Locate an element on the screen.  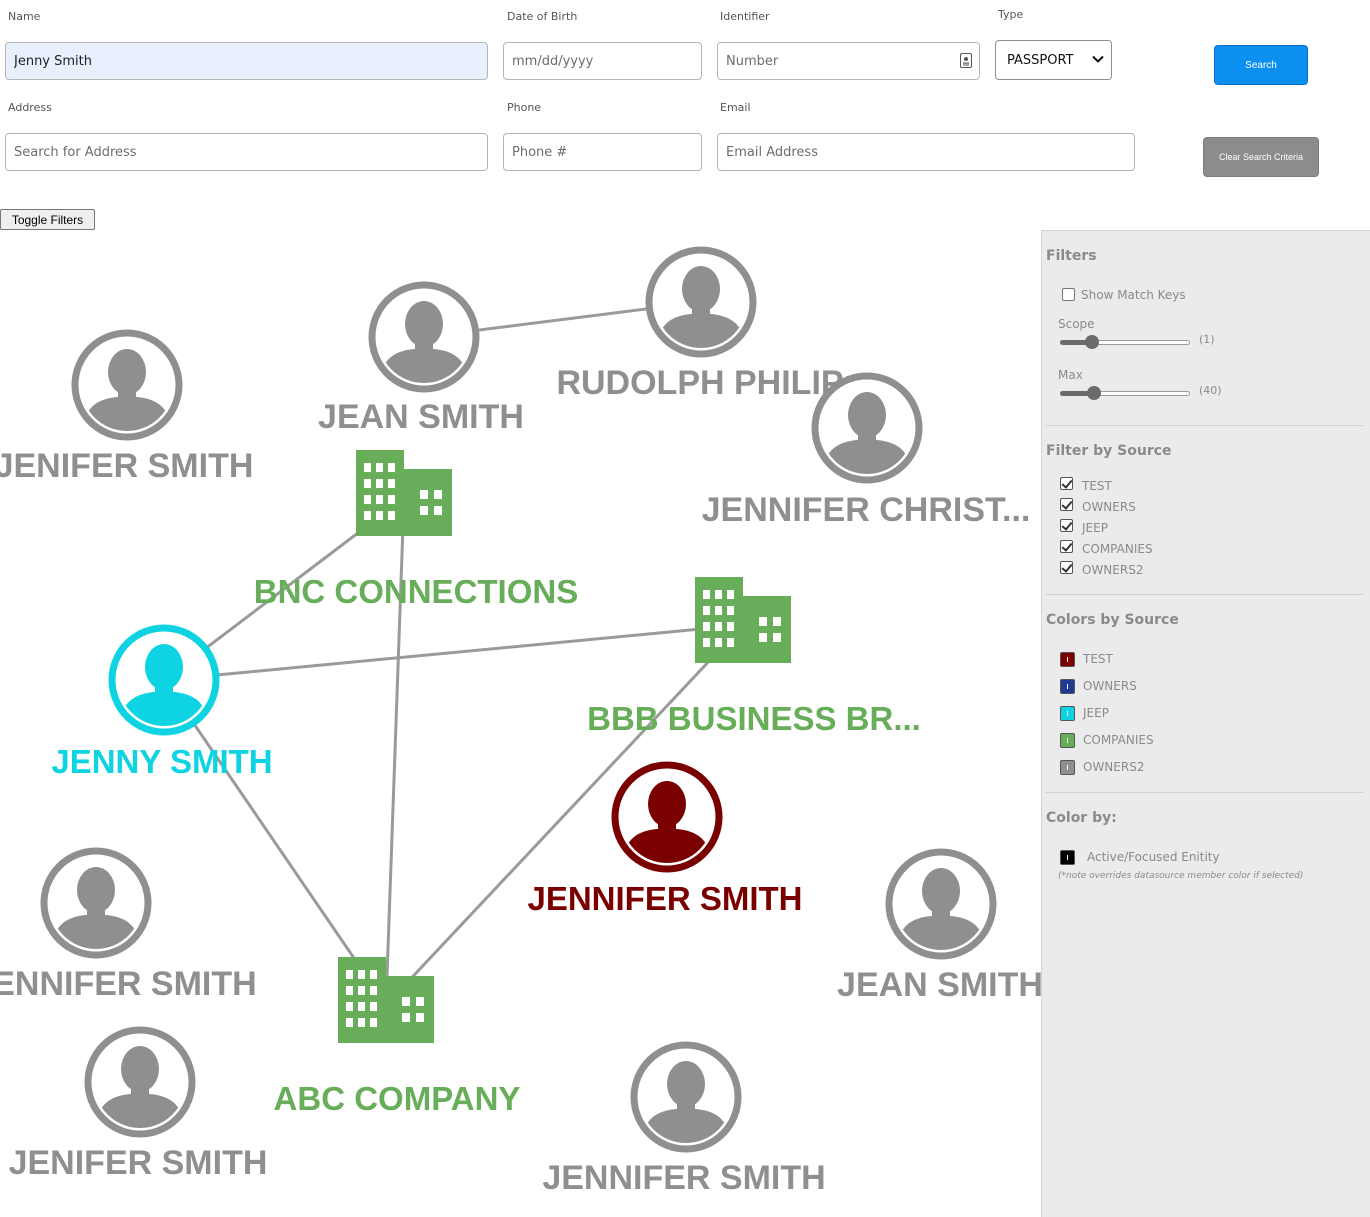
graph-node-jennifer-bottom: JENNIFER SMITH is located at coordinates (684, 1119).